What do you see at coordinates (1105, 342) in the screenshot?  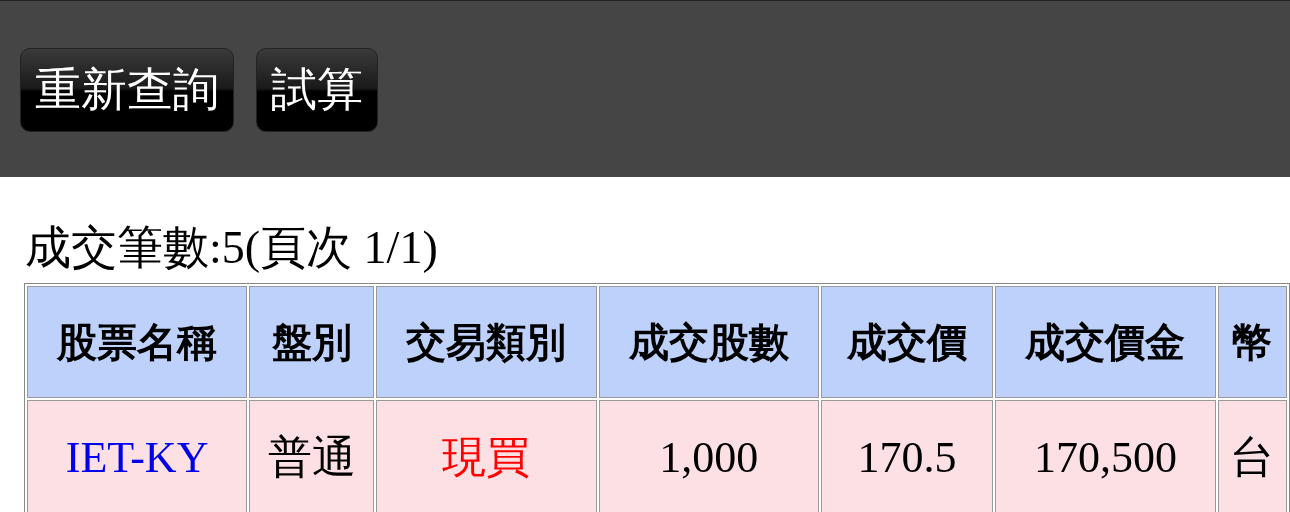 I see `column-header: 成交價金` at bounding box center [1105, 342].